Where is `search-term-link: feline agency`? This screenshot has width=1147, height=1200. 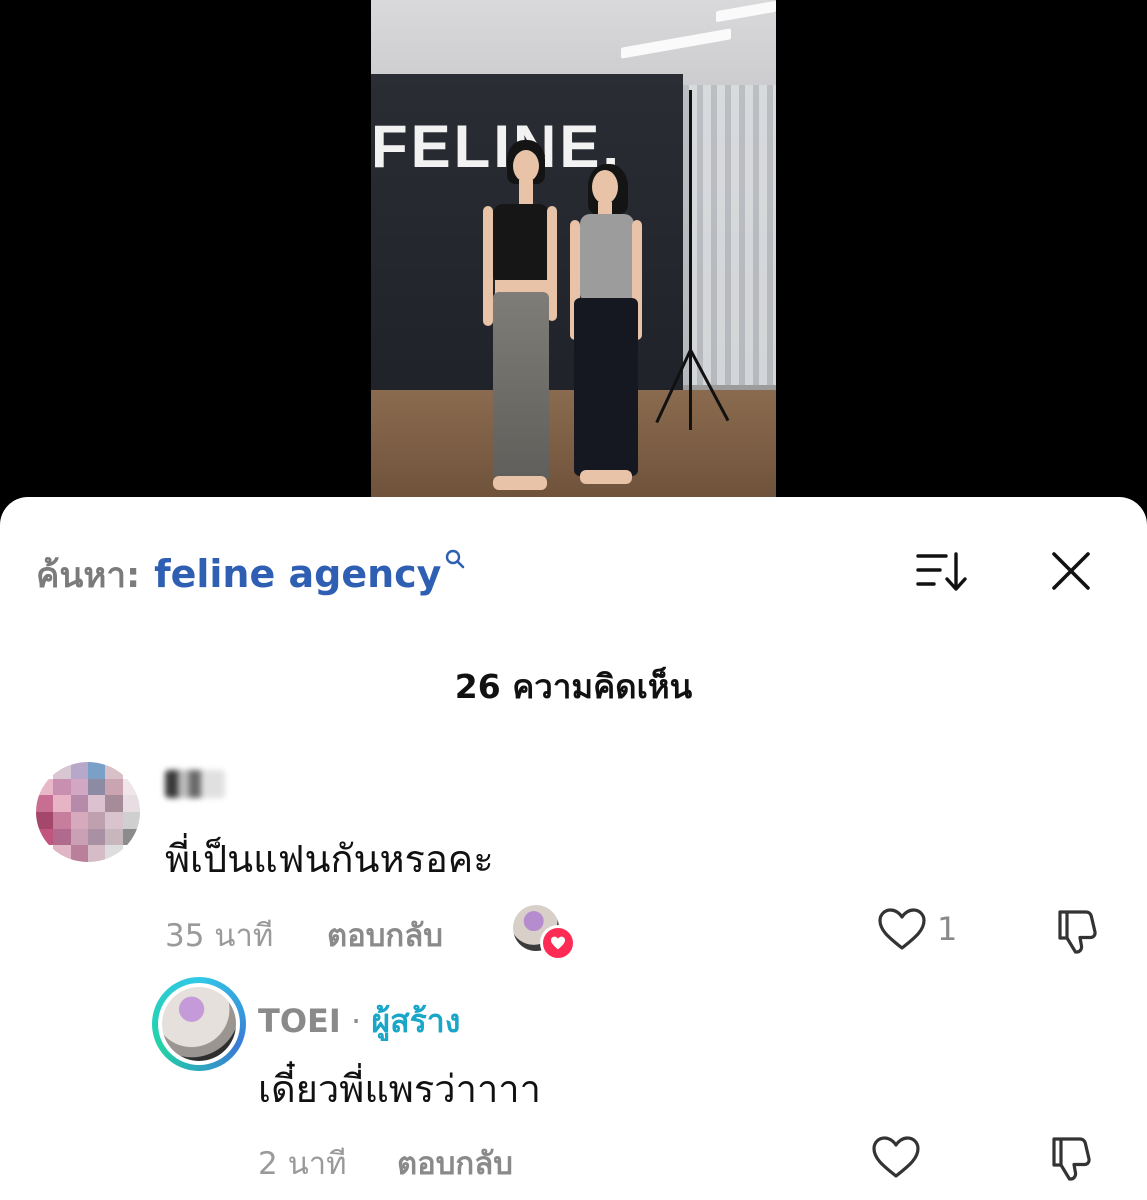
search-term-link: feline agency is located at coordinates (297, 574).